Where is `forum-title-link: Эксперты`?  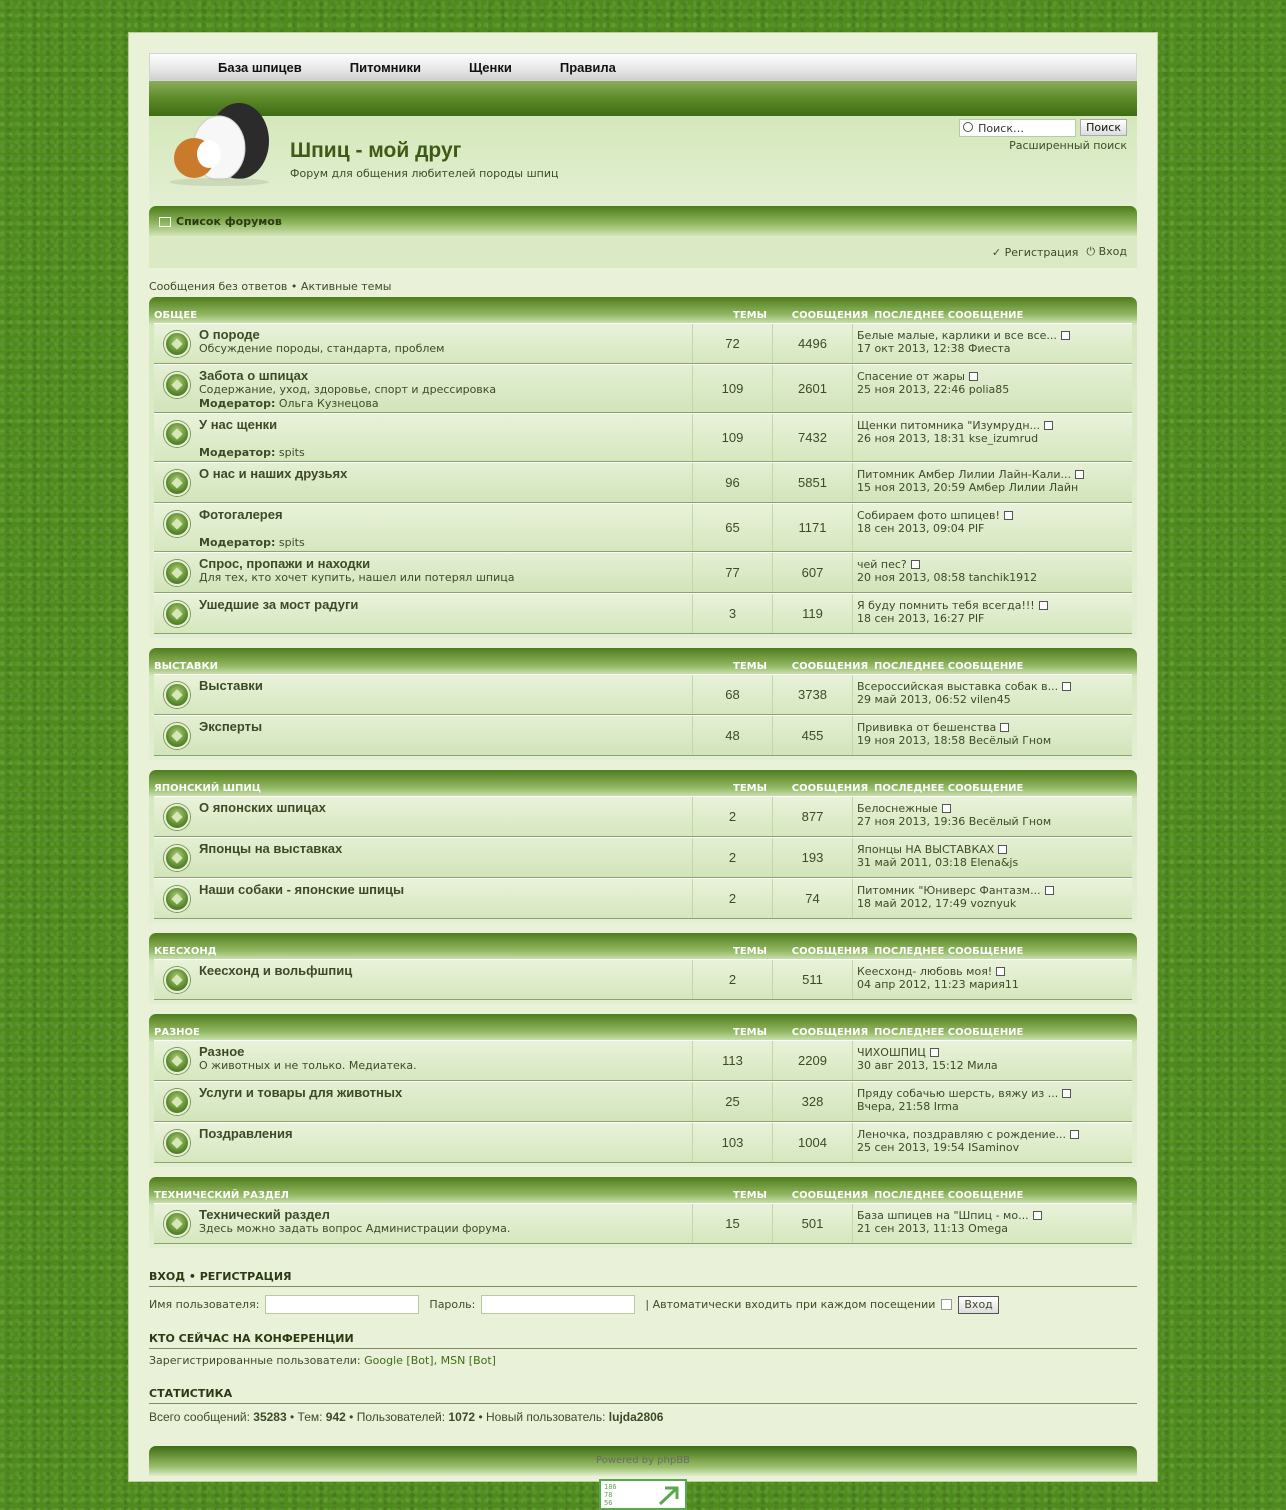 forum-title-link: Эксперты is located at coordinates (445, 726).